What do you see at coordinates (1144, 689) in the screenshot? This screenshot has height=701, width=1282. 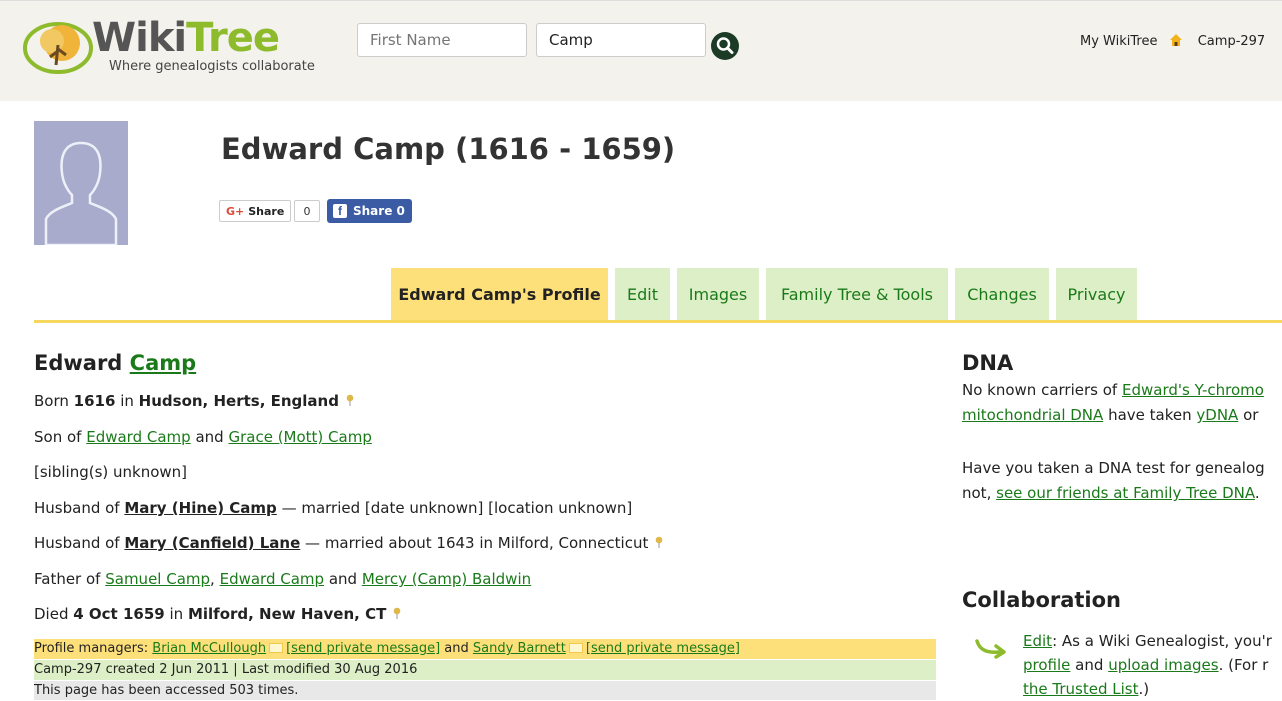 I see `collab-line-3-tail: .)` at bounding box center [1144, 689].